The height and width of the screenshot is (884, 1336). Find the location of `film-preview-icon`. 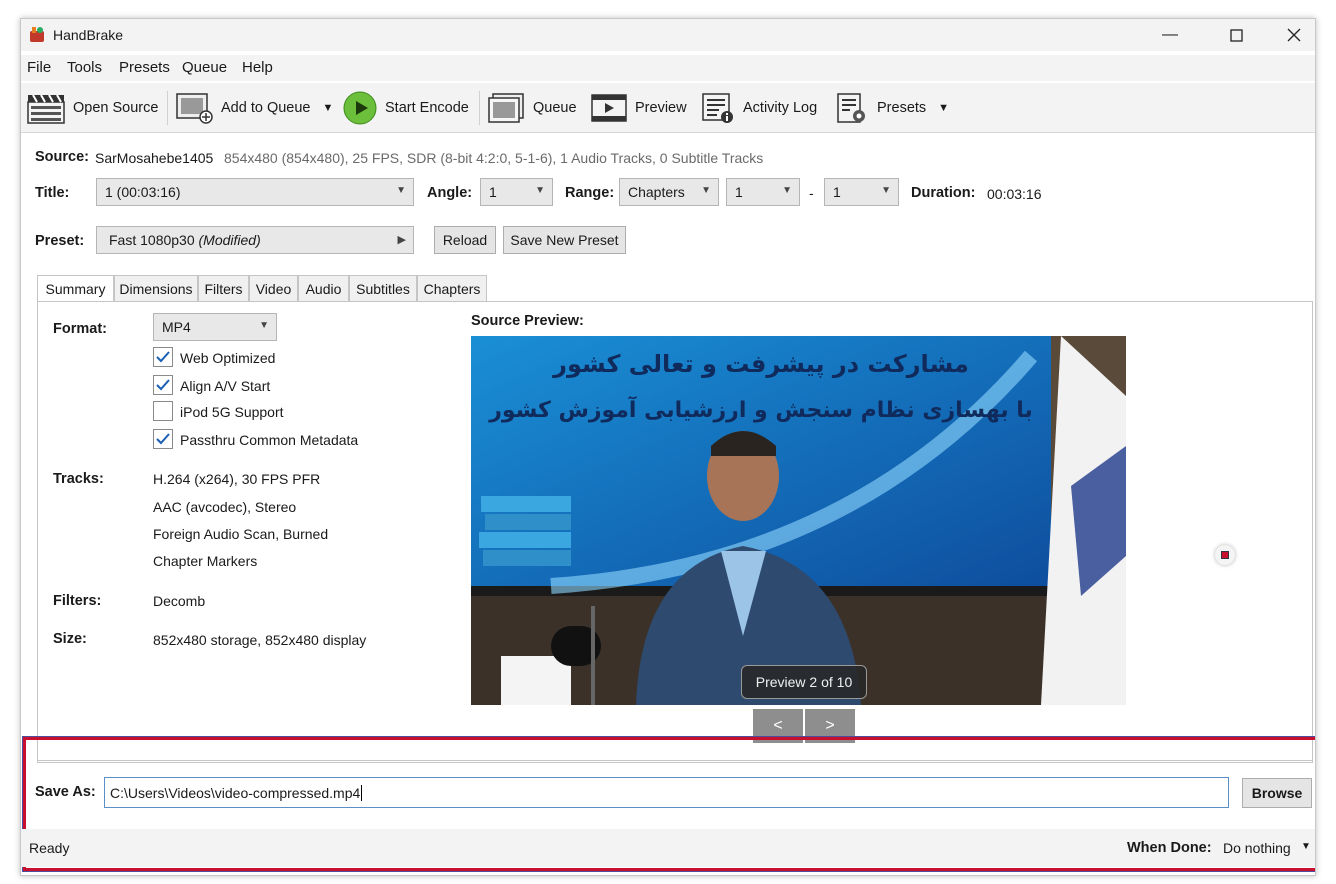

film-preview-icon is located at coordinates (609, 108).